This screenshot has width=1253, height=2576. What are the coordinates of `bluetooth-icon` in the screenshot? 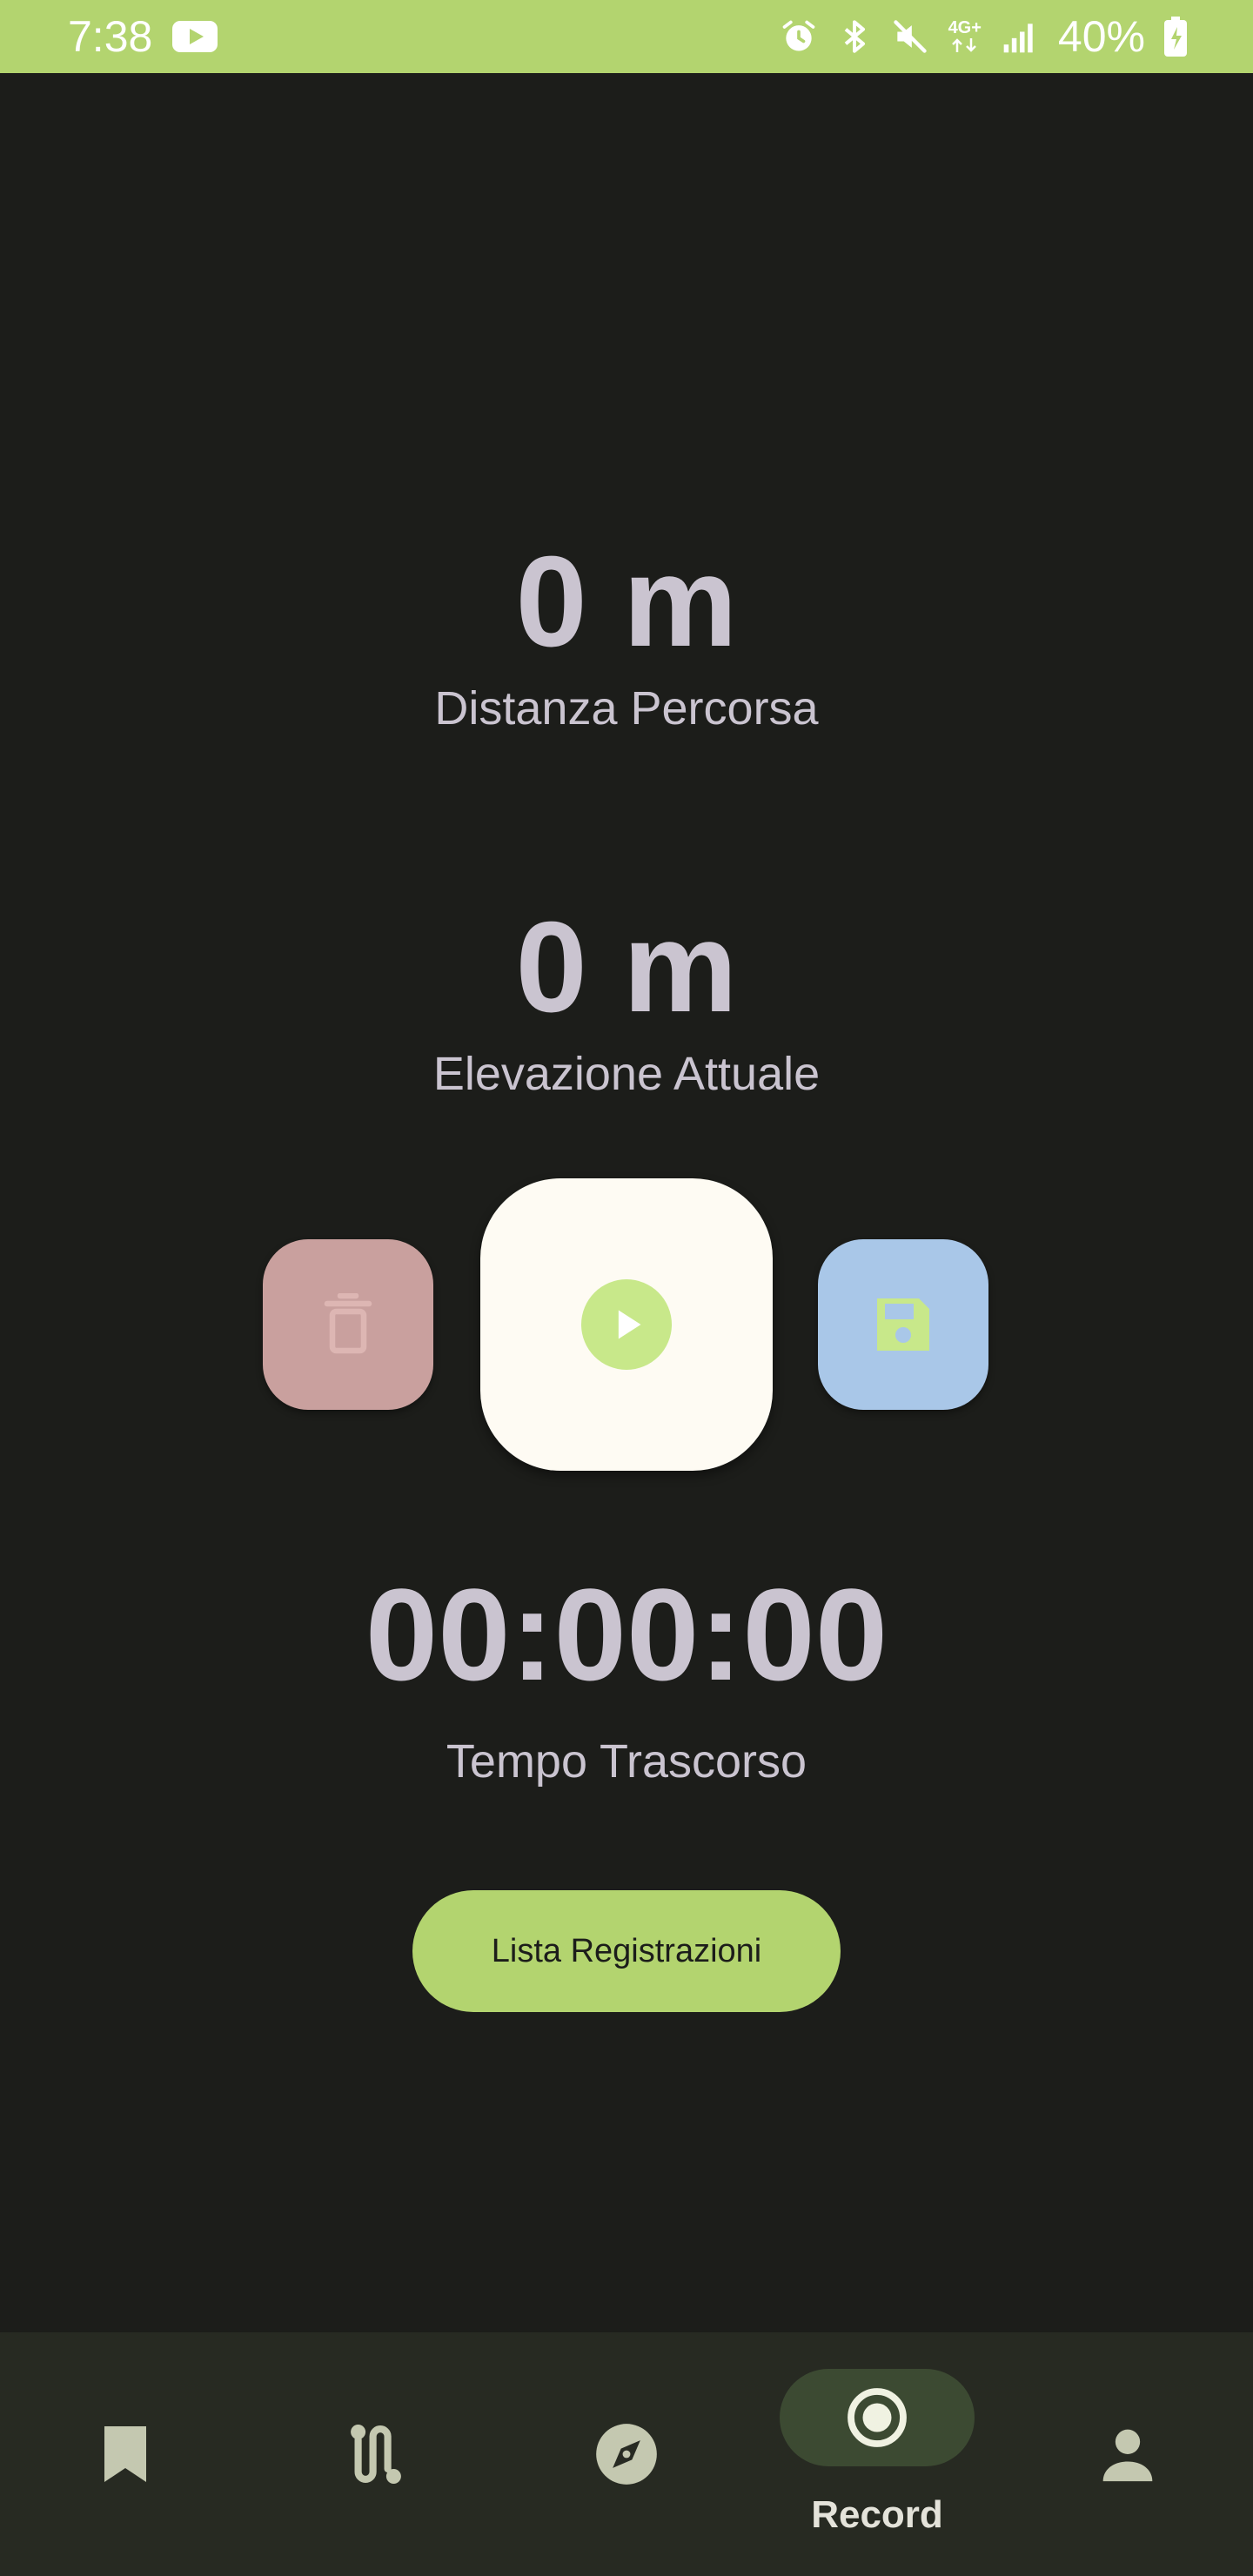 It's located at (854, 37).